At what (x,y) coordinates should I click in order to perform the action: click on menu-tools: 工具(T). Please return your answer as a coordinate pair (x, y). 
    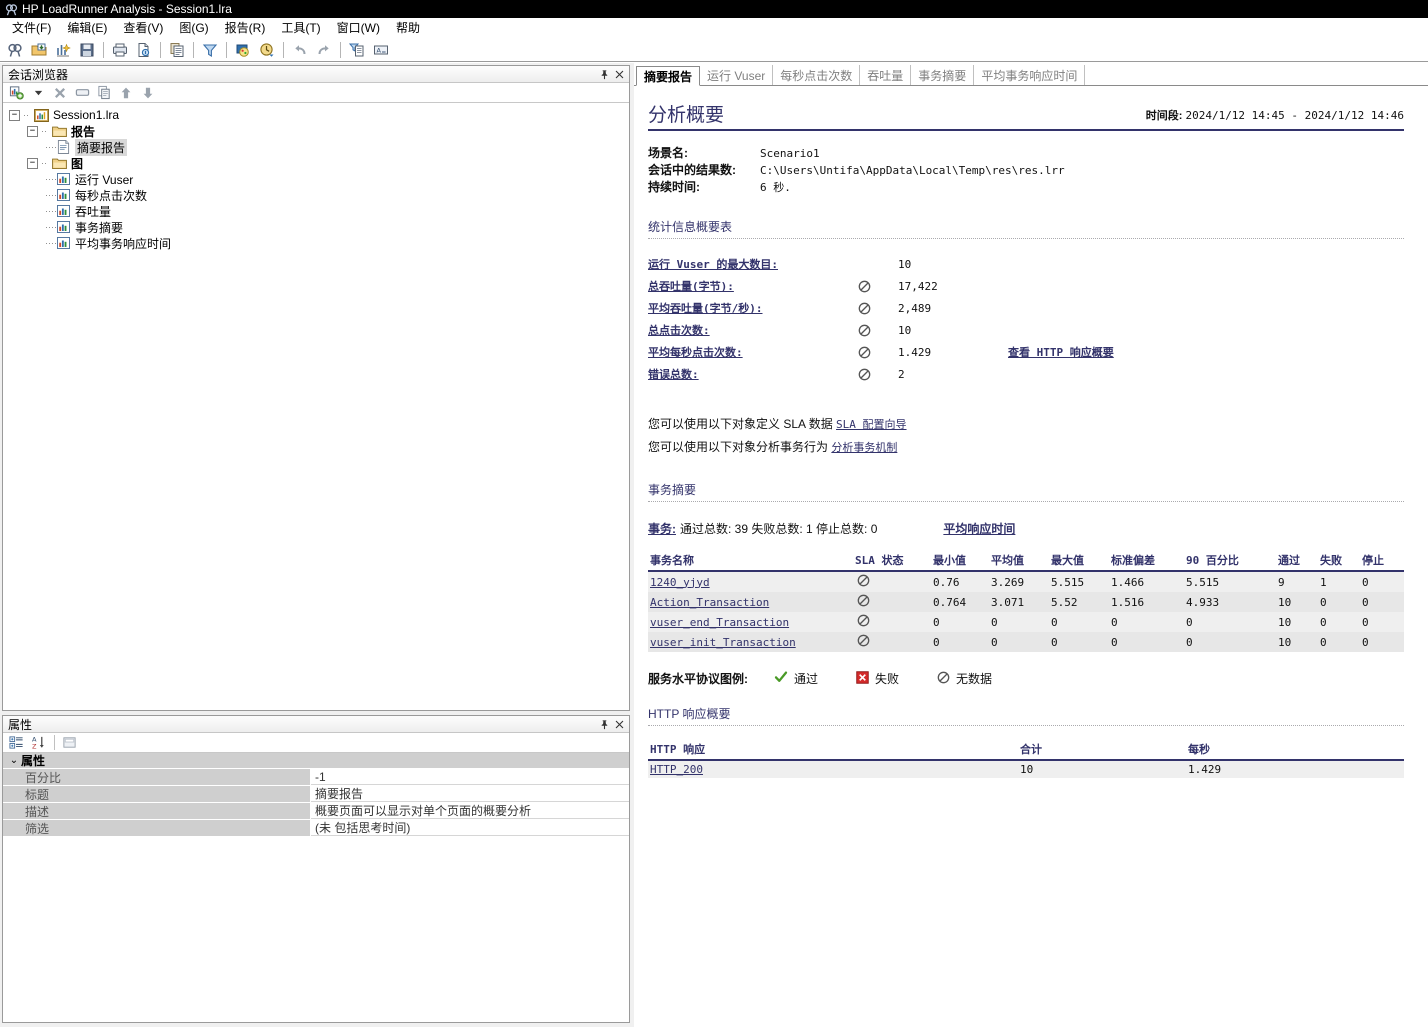
    Looking at the image, I should click on (300, 27).